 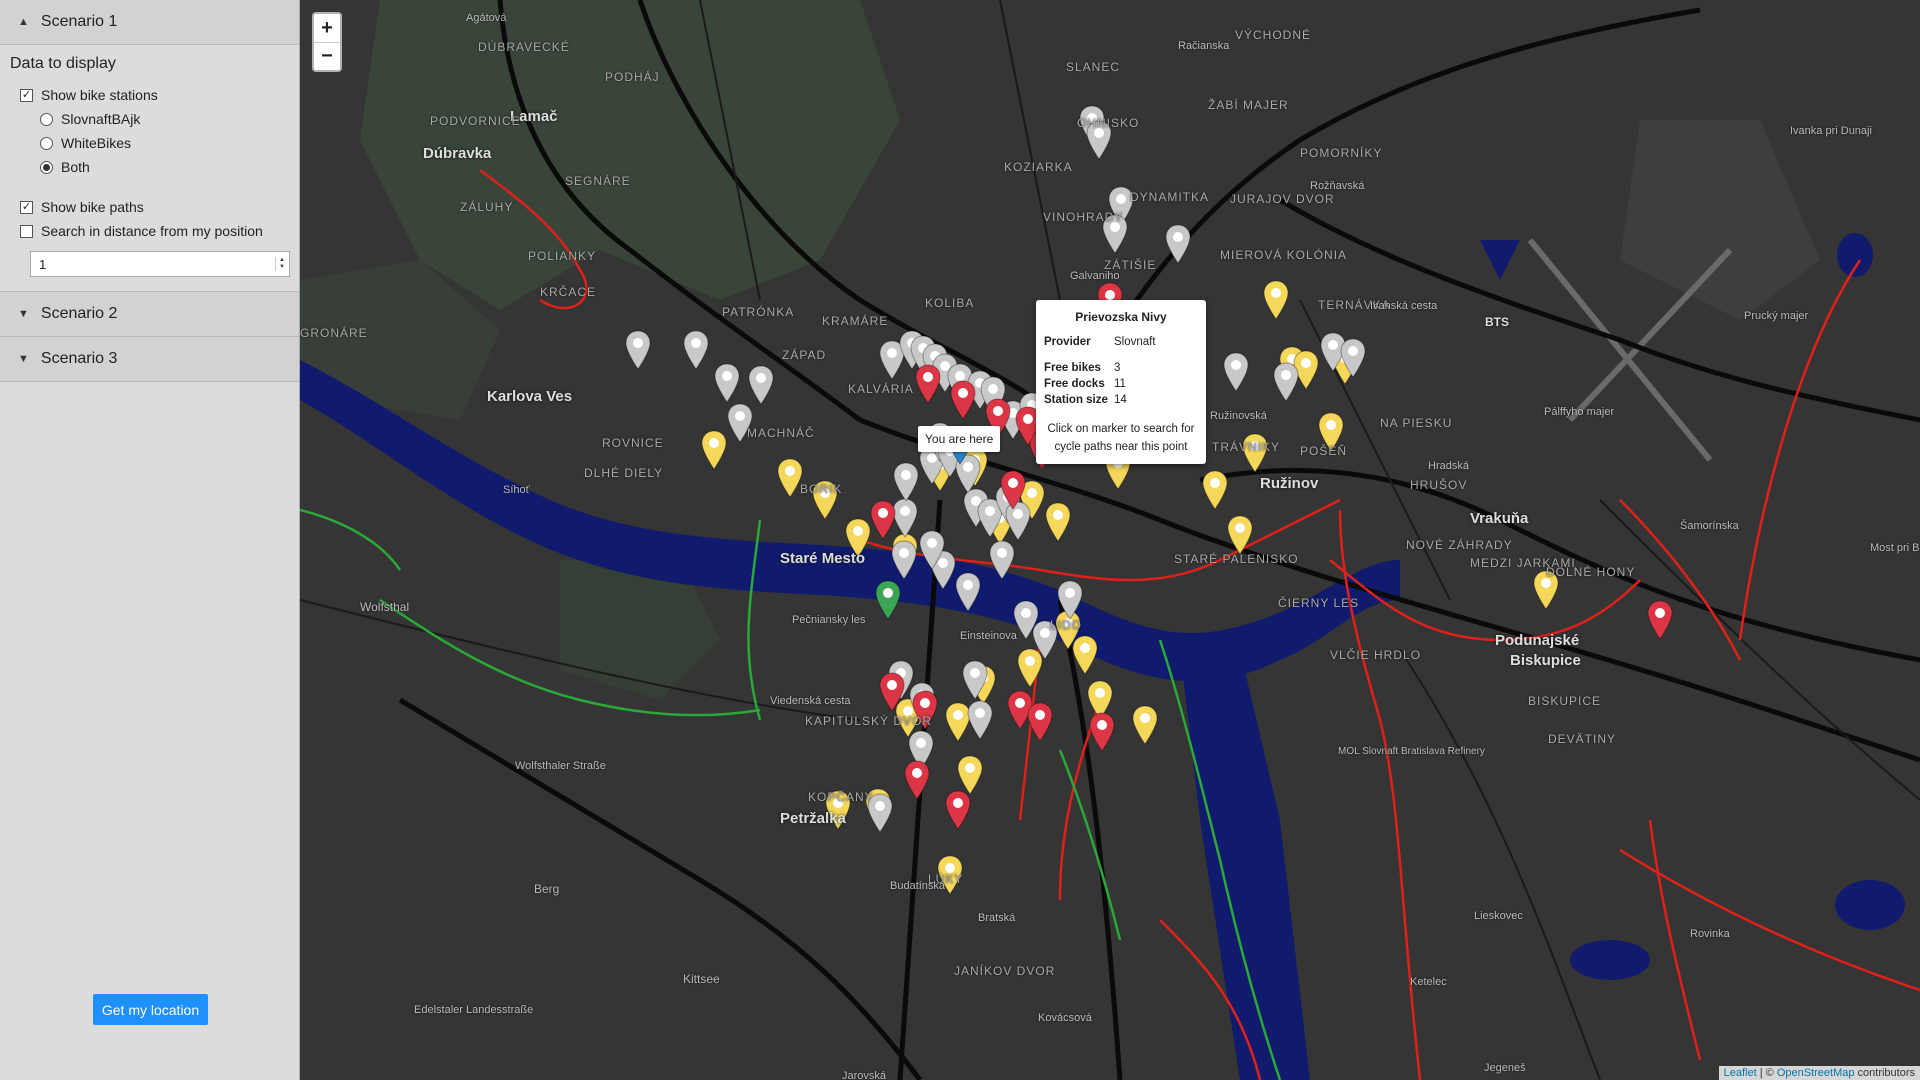 What do you see at coordinates (1246, 447) in the screenshot?
I see `district-label: TRÁVNIKY` at bounding box center [1246, 447].